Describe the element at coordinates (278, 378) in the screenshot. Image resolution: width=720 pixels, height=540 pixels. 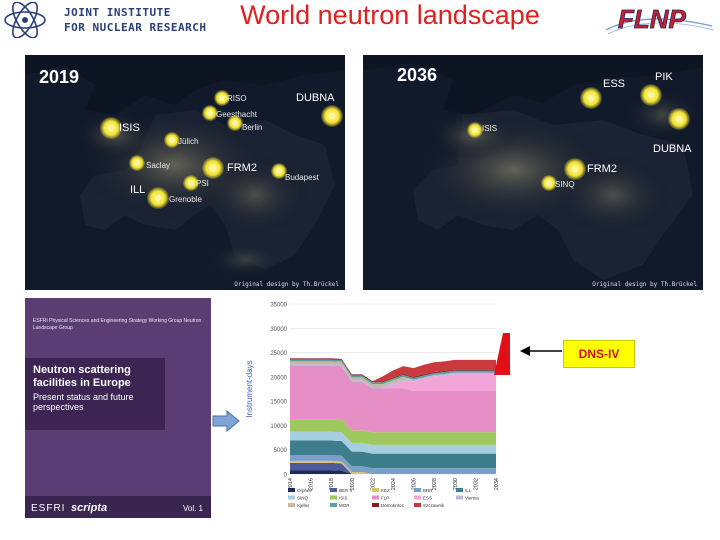
I see `y-tick-label: 20000` at that location.